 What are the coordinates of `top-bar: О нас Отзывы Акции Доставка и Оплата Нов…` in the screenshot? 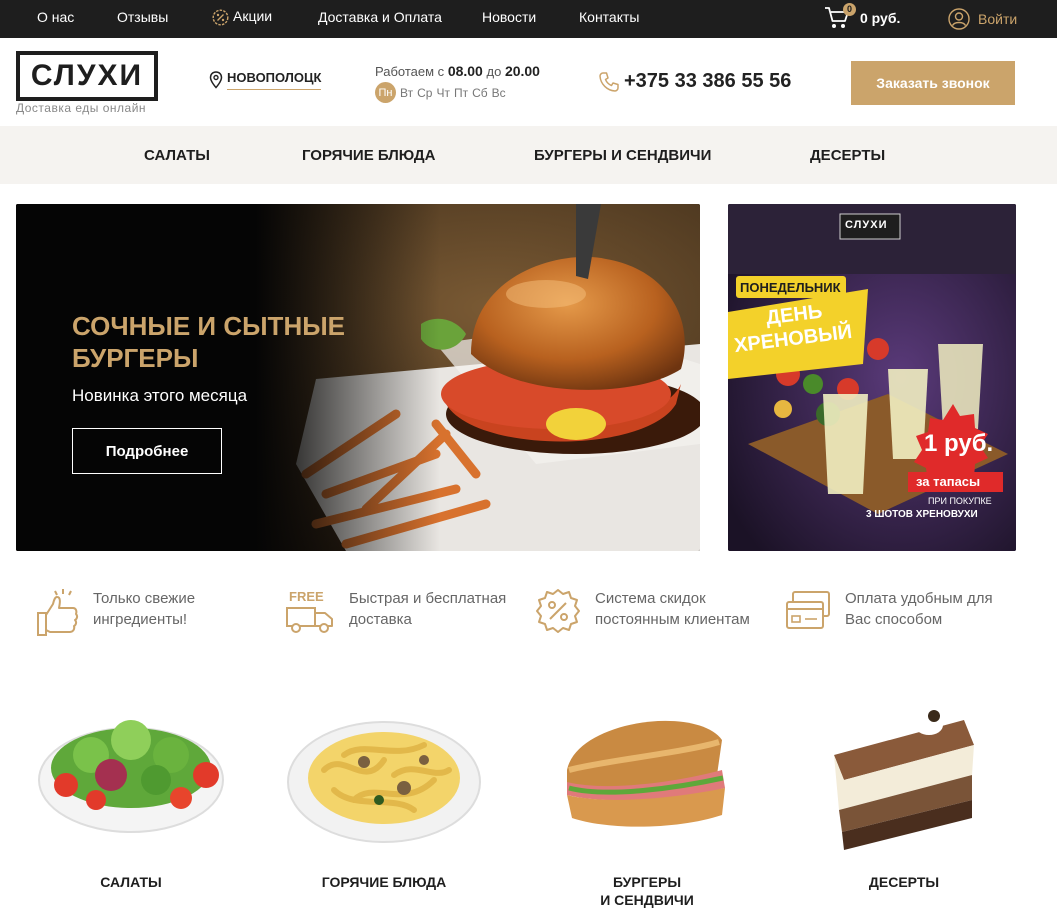 It's located at (528, 19).